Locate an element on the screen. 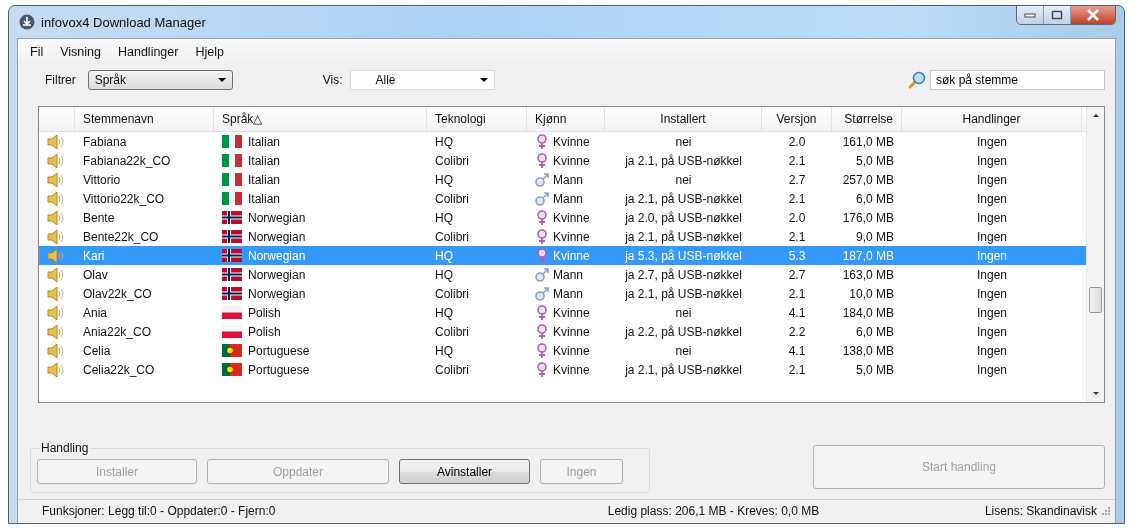 This screenshot has width=1147, height=531. table-row: Ania22k_CO Polish Colibri Kvinne ja 2.2, på USB-nøkkel 2.2 6,0 MB Ingen is located at coordinates (562, 331).